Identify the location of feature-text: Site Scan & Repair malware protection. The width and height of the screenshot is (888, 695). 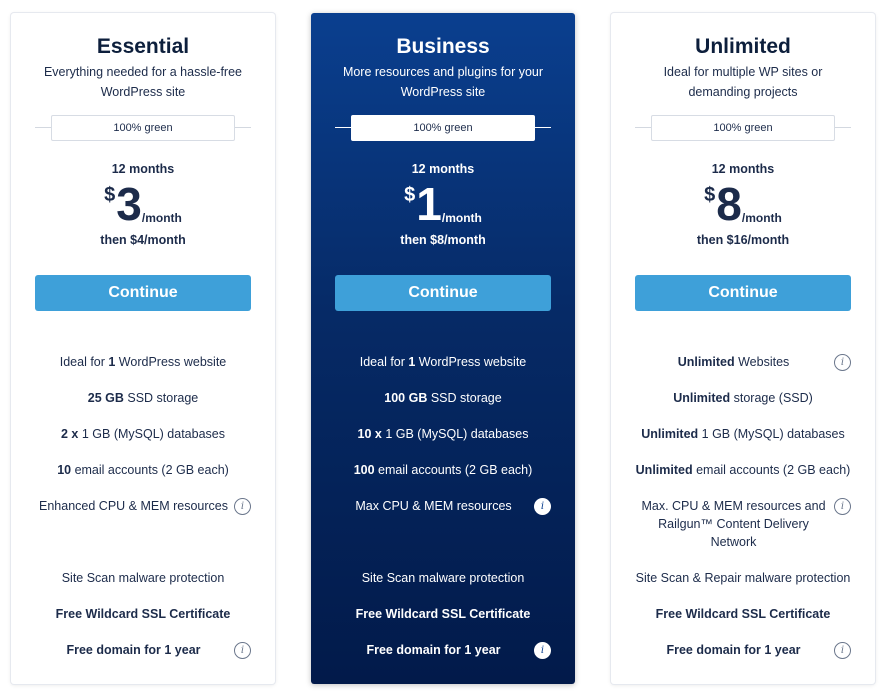
(743, 578).